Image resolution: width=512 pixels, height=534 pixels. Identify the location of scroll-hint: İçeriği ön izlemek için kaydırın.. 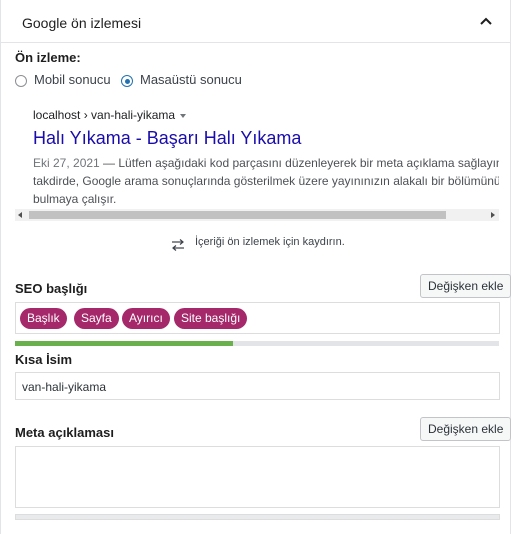
(270, 242).